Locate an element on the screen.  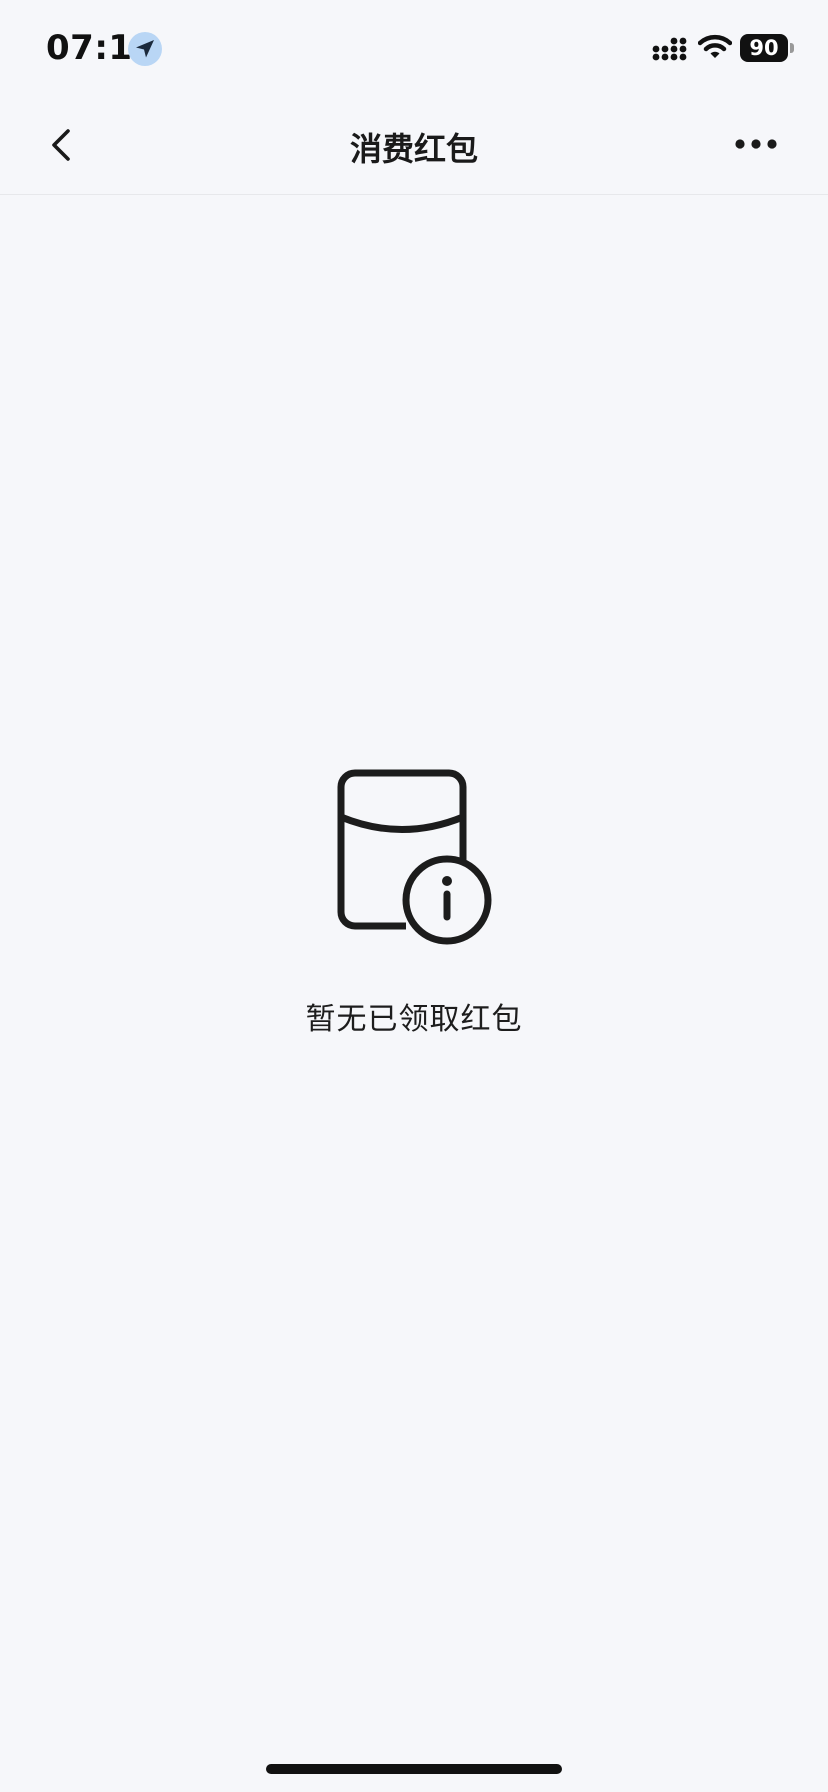
battery-level: 90 is located at coordinates (764, 48).